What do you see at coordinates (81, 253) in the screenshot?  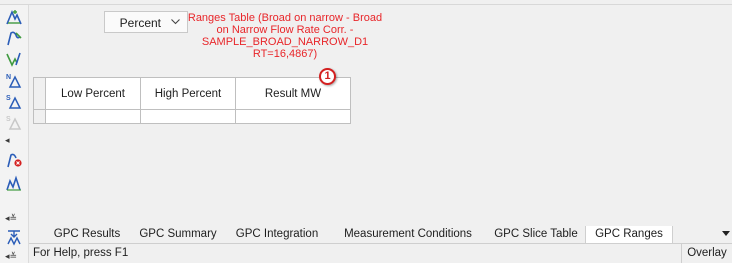 I see `status-help-text: For Help, press F1` at bounding box center [81, 253].